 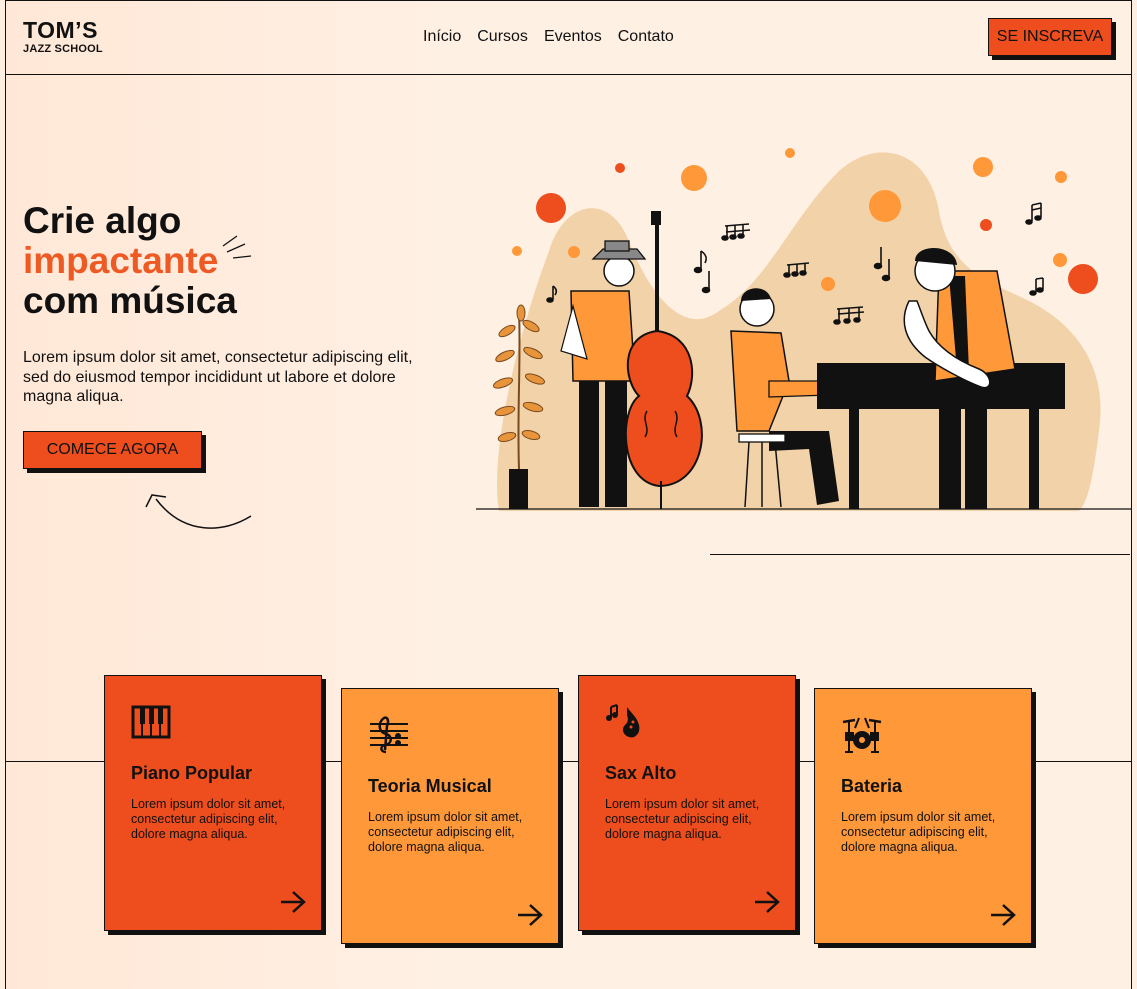 What do you see at coordinates (442, 37) in the screenshot?
I see `nav-link-inicio: Início` at bounding box center [442, 37].